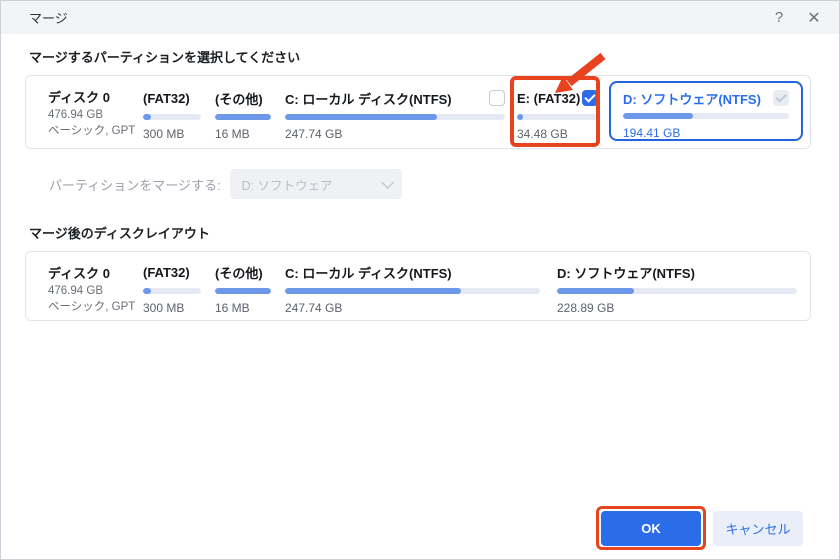  Describe the element at coordinates (590, 98) in the screenshot. I see `partition-e-checkbox` at that location.